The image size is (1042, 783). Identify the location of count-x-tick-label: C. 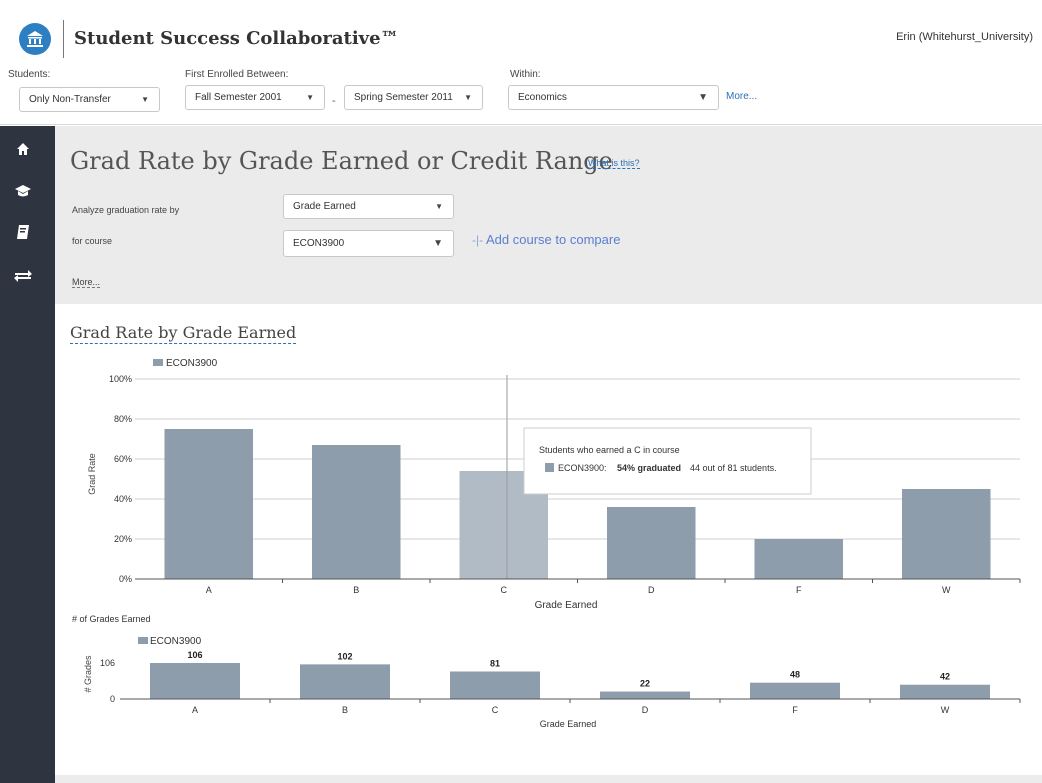
(495, 710).